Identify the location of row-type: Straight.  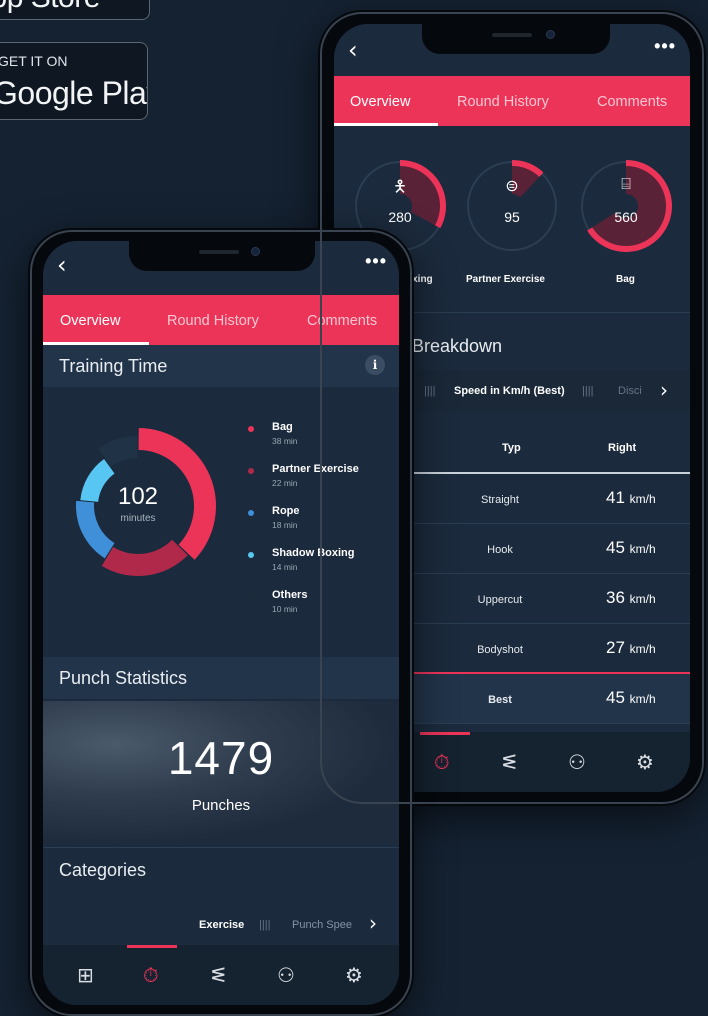
(500, 500).